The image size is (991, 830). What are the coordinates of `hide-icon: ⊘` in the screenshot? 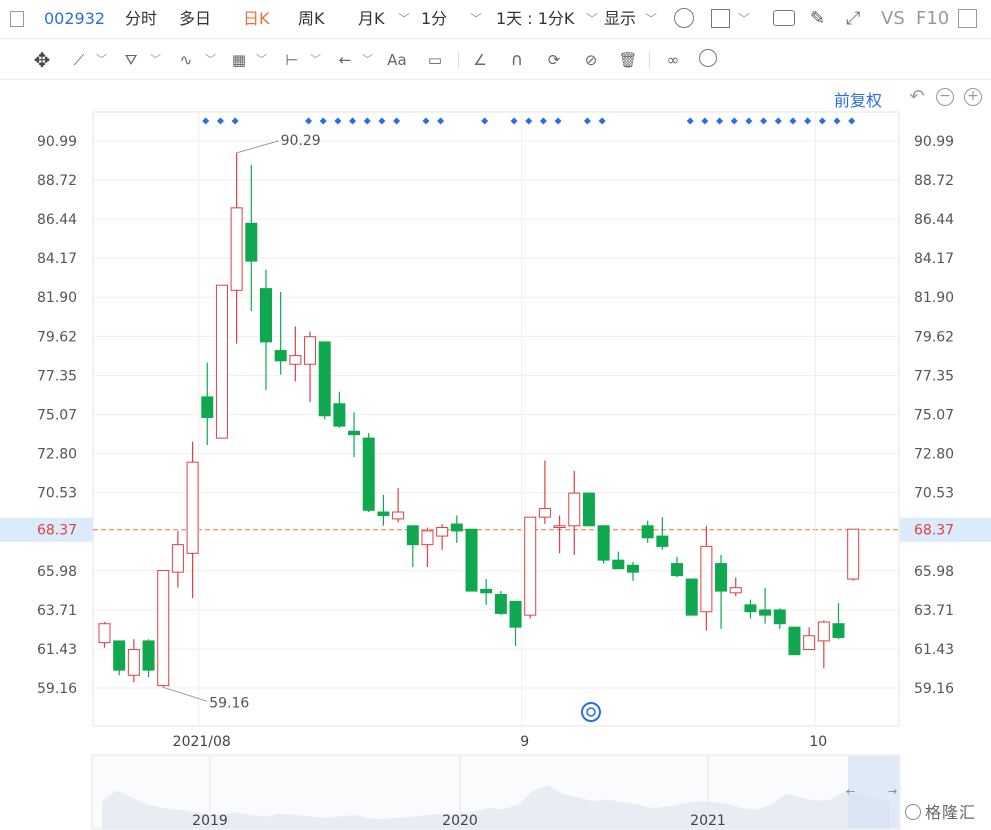 It's located at (591, 60).